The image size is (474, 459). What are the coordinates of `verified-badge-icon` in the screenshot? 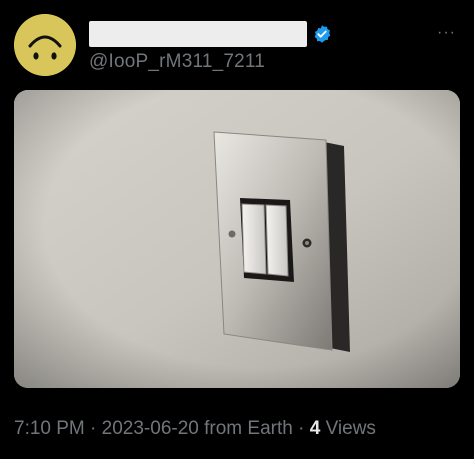 It's located at (322, 34).